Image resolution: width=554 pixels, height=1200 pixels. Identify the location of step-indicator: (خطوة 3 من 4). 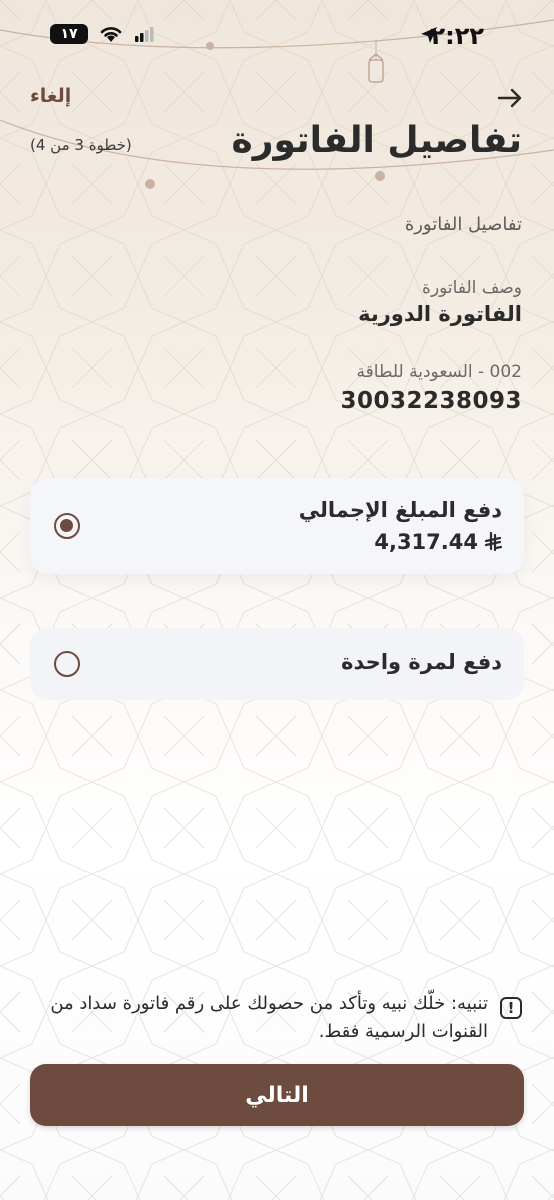
(81, 145).